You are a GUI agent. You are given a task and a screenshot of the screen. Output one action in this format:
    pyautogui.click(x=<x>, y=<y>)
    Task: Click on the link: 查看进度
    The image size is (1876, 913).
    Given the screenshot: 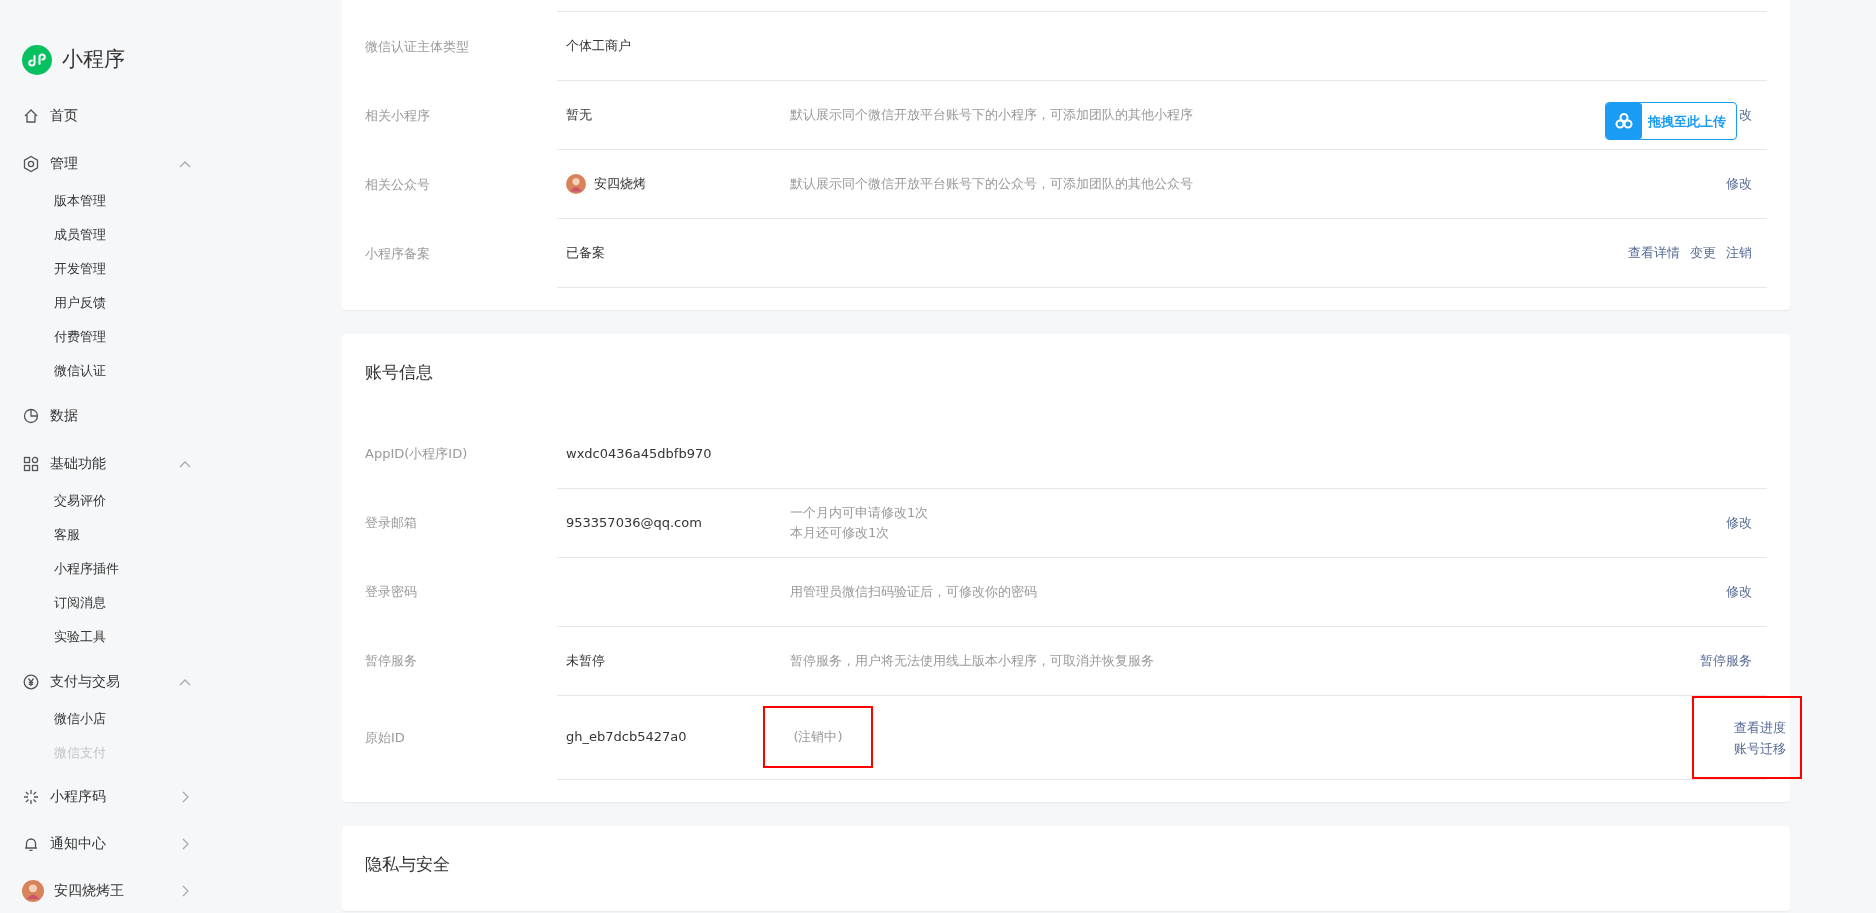 What is the action you would take?
    pyautogui.click(x=1760, y=727)
    